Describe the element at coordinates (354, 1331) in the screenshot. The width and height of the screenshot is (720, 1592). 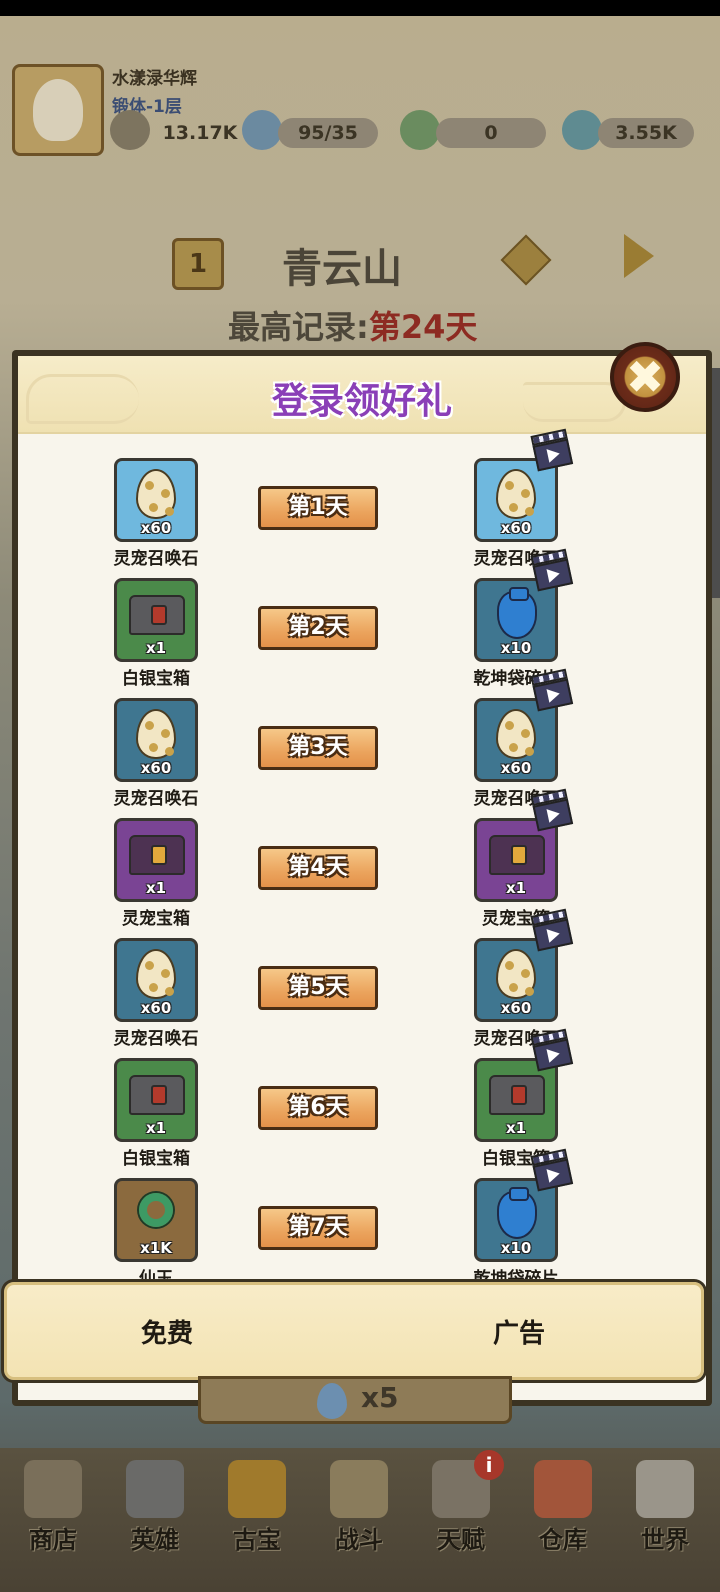
I see `reward-column-header: 免费 广告` at that location.